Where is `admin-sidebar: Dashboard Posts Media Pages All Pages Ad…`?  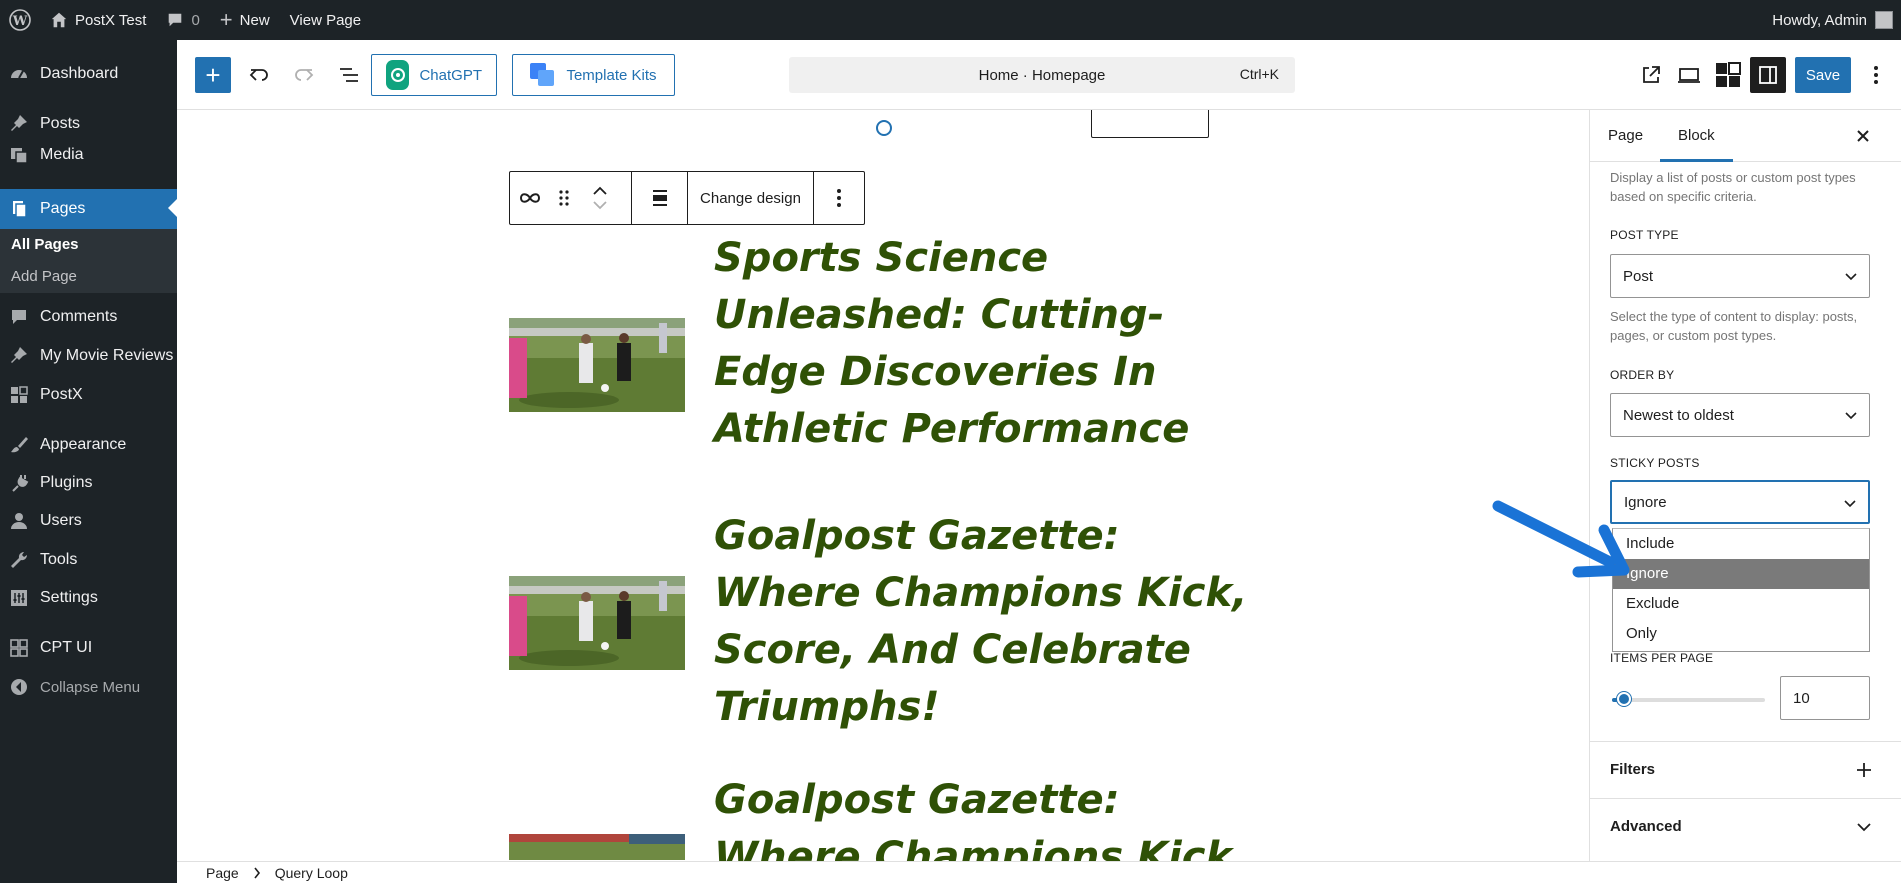
admin-sidebar: Dashboard Posts Media Pages All Pages Ad… is located at coordinates (88, 461).